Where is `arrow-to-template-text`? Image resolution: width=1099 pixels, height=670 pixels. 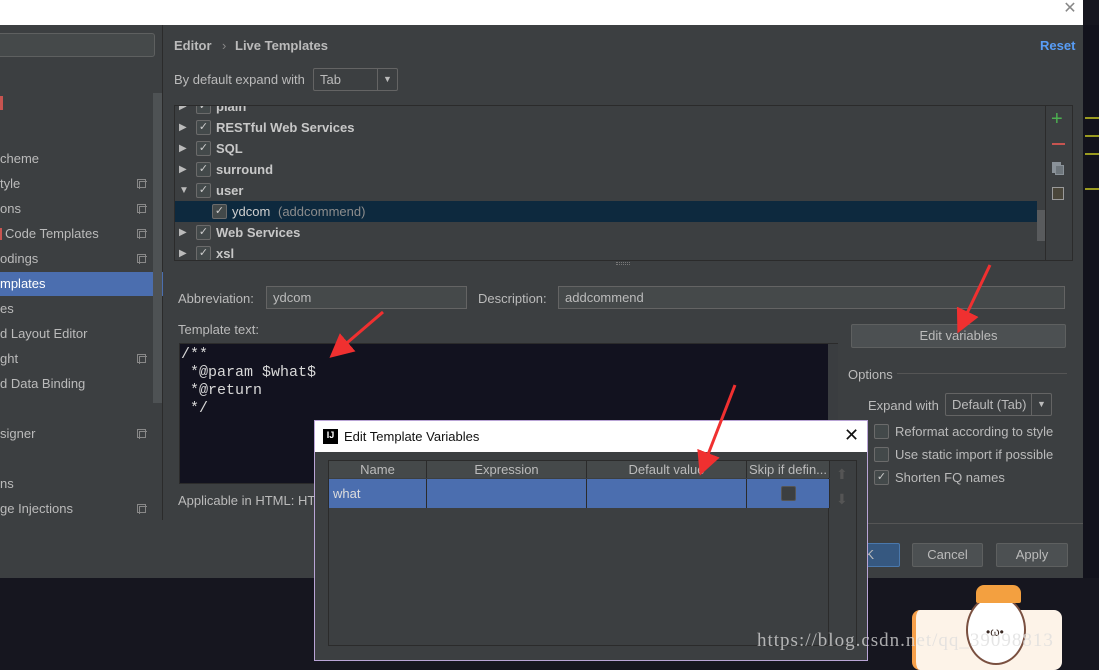
arrow-to-template-text is located at coordinates (356, 334).